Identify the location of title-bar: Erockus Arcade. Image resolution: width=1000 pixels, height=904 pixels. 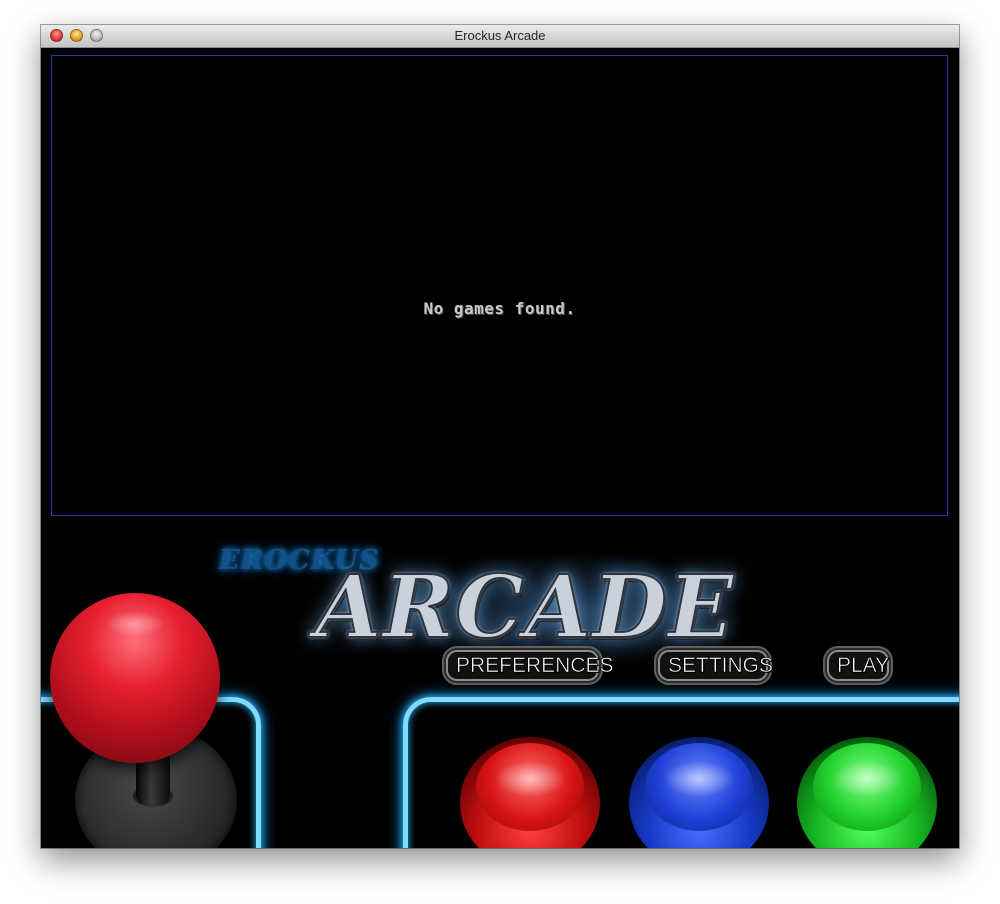
(500, 36).